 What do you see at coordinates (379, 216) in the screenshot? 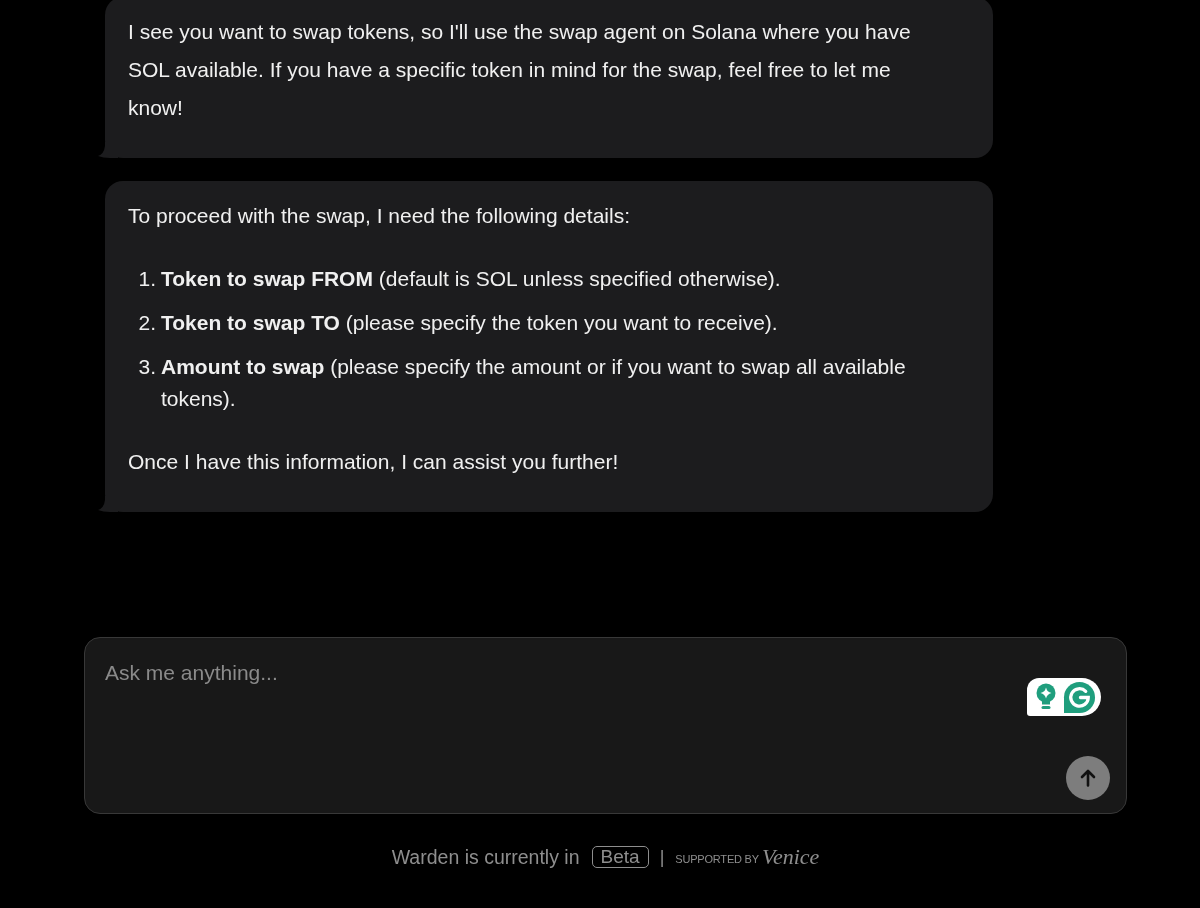
I see `message-text: To proceed with the swap, I need the following details:` at bounding box center [379, 216].